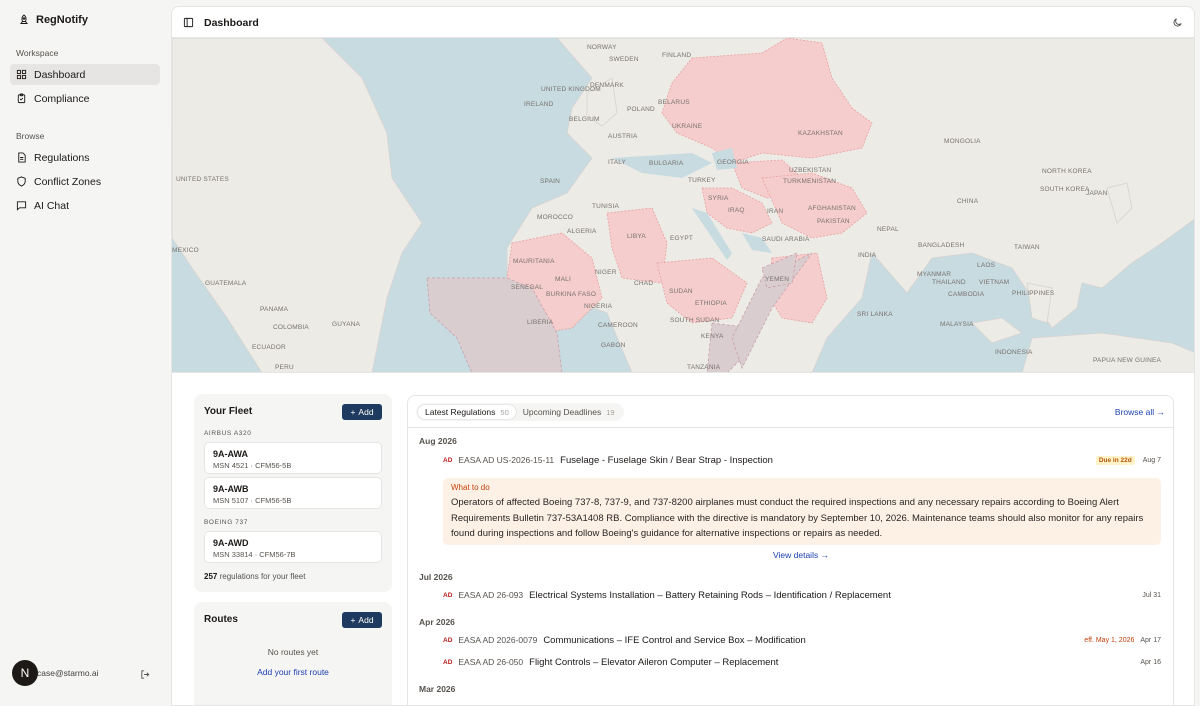 This screenshot has height=706, width=1200. I want to click on map-label: PANAMA, so click(274, 309).